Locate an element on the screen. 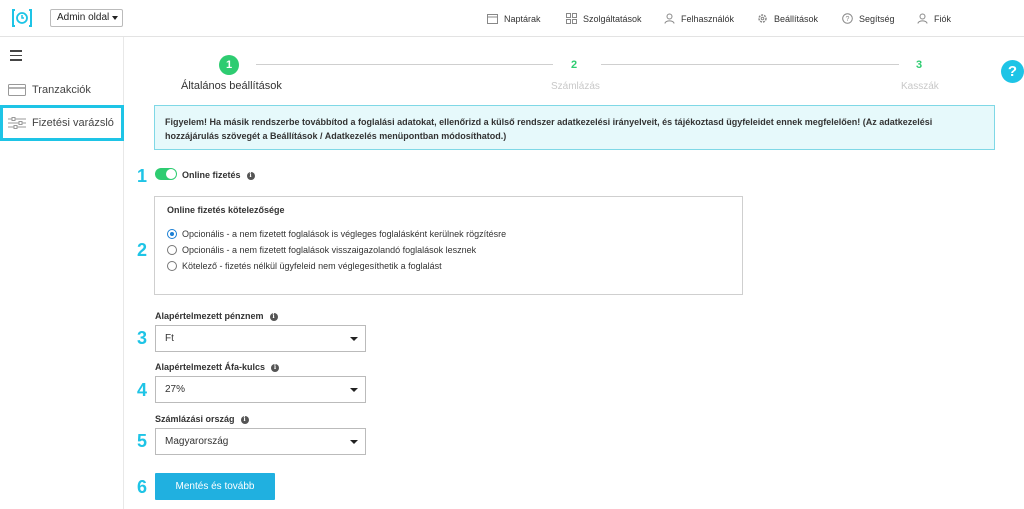  online-payment-label: Online fizetés i is located at coordinates (218, 175).